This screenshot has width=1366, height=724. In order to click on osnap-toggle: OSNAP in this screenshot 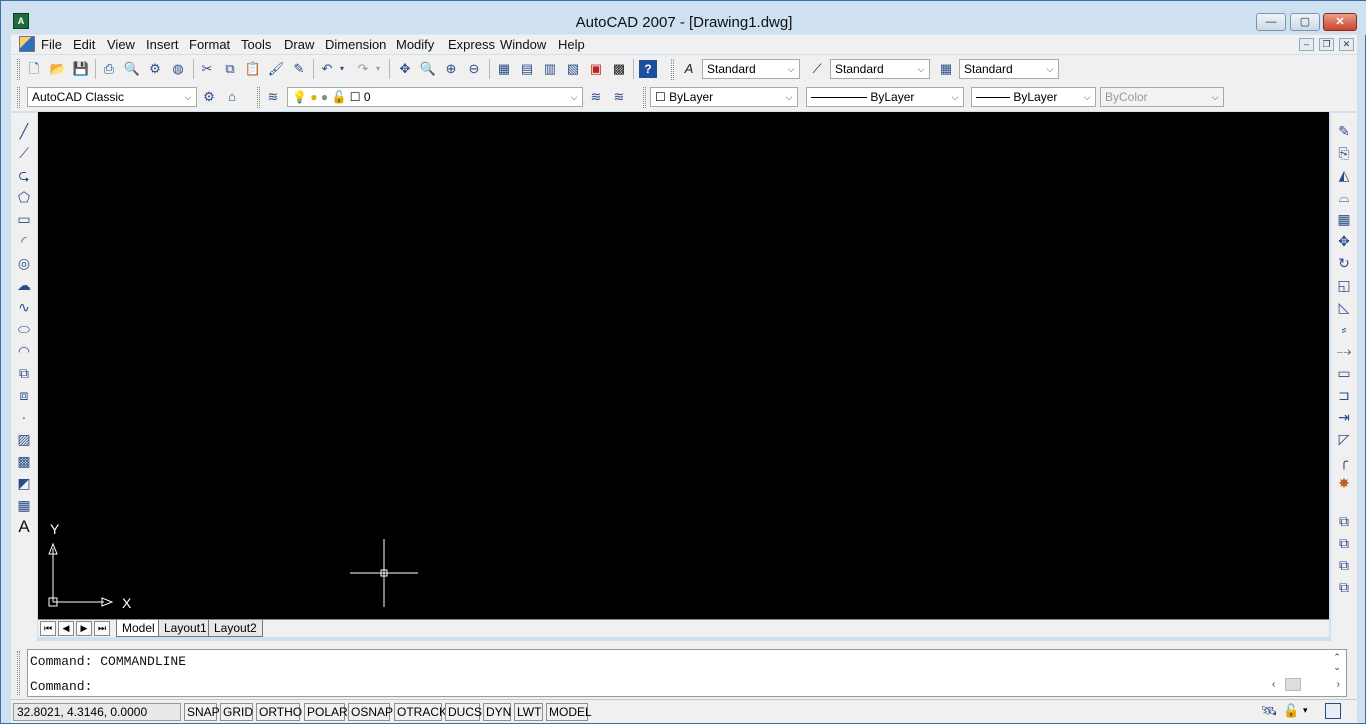, I will do `click(370, 712)`.